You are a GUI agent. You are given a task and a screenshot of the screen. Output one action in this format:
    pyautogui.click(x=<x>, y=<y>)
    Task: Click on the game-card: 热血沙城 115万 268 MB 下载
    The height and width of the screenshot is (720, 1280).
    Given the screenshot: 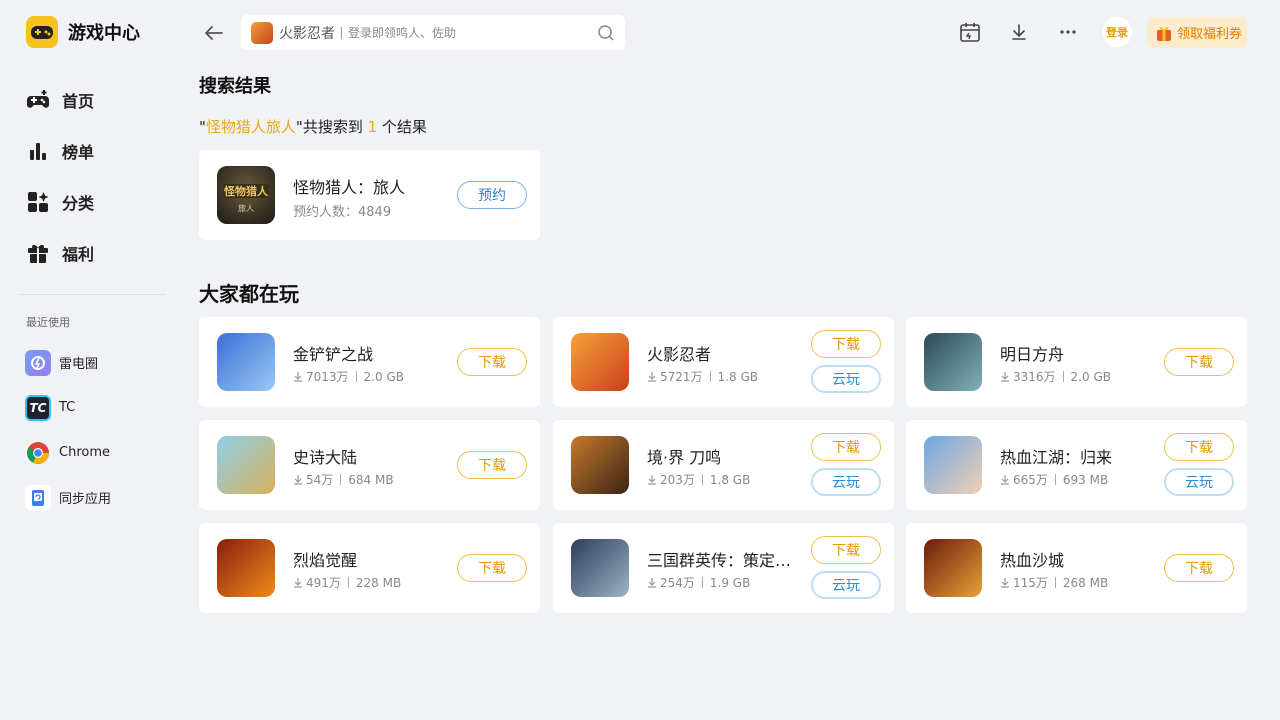 What is the action you would take?
    pyautogui.click(x=1076, y=568)
    